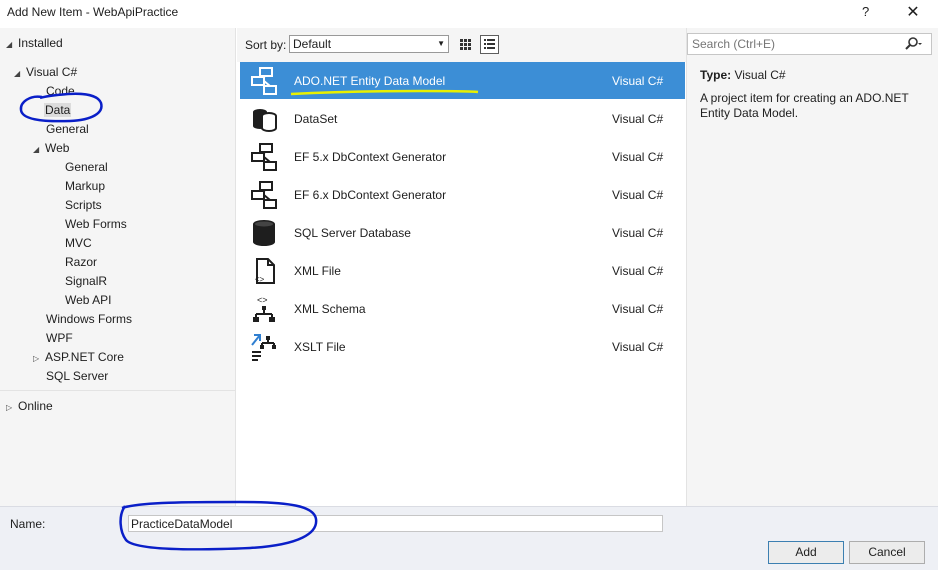 The image size is (938, 570). I want to click on template-type-line: Type: Visual C#, so click(743, 75).